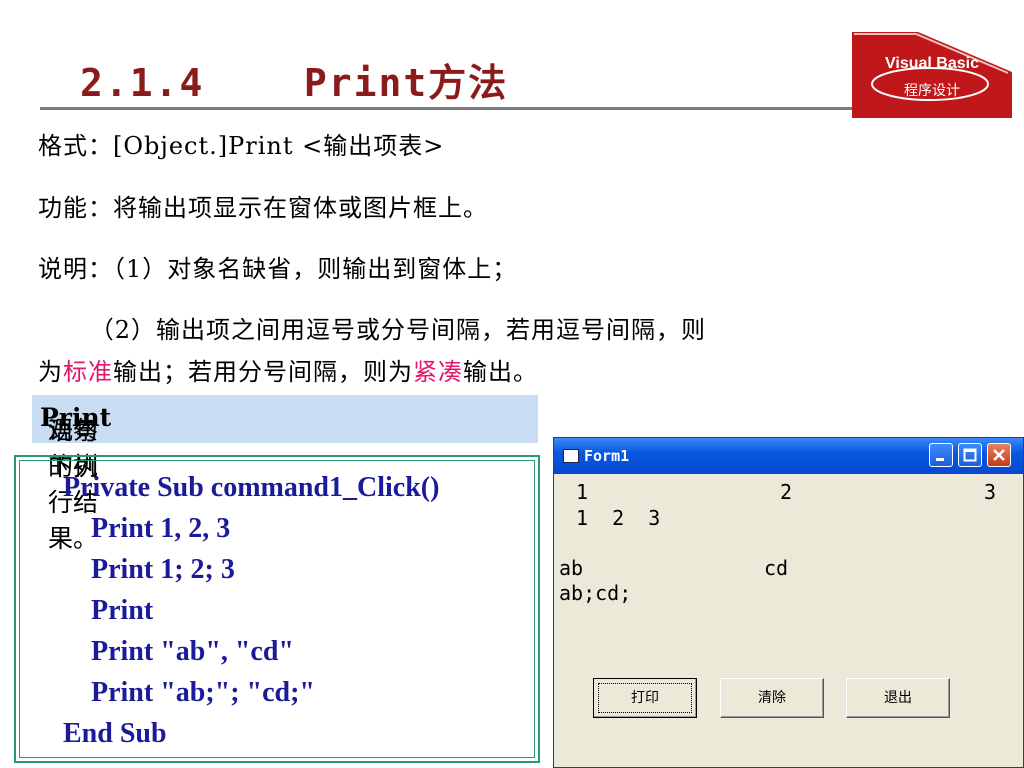 The image size is (1024, 768). Describe the element at coordinates (88, 372) in the screenshot. I see `keyword-standard: 标准` at that location.